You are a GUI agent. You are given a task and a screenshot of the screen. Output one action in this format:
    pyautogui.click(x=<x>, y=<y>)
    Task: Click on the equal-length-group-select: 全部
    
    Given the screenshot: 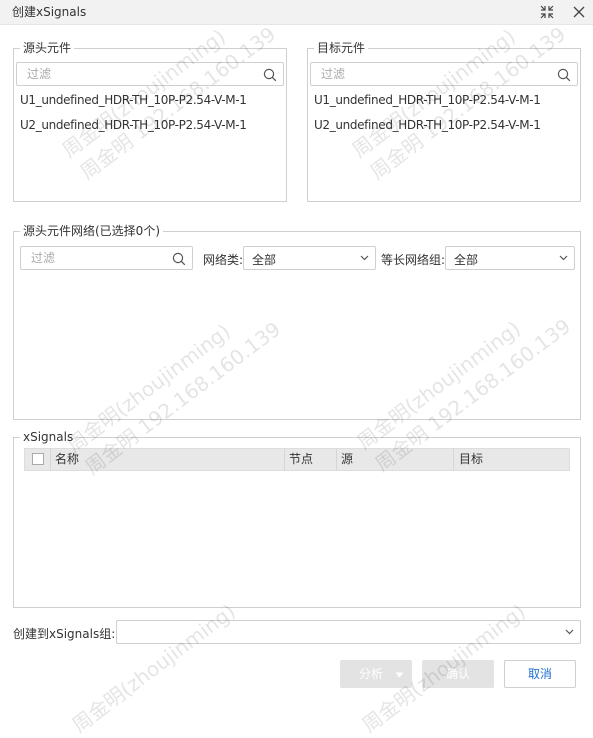 What is the action you would take?
    pyautogui.click(x=510, y=258)
    